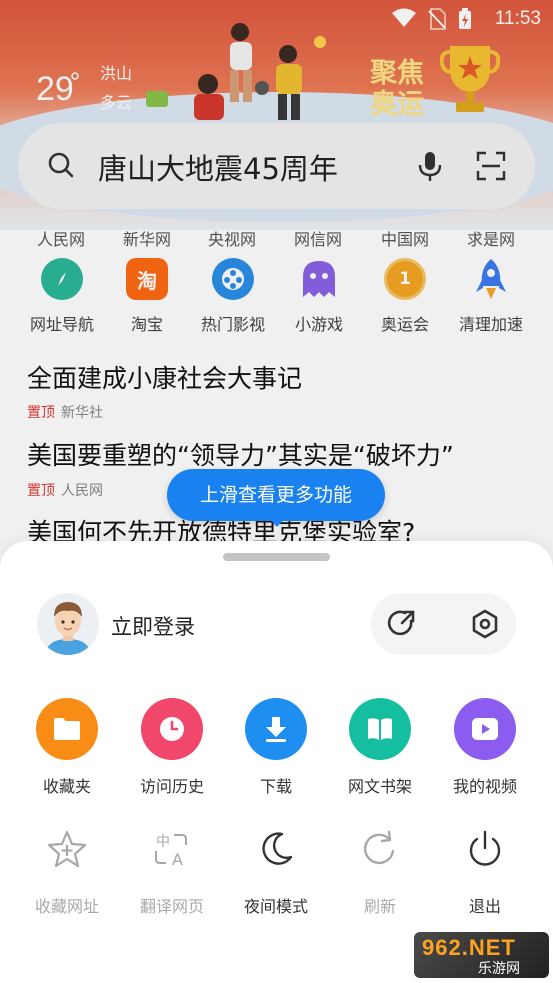 The image size is (553, 983). Describe the element at coordinates (276, 729) in the screenshot. I see `download-icon` at that location.